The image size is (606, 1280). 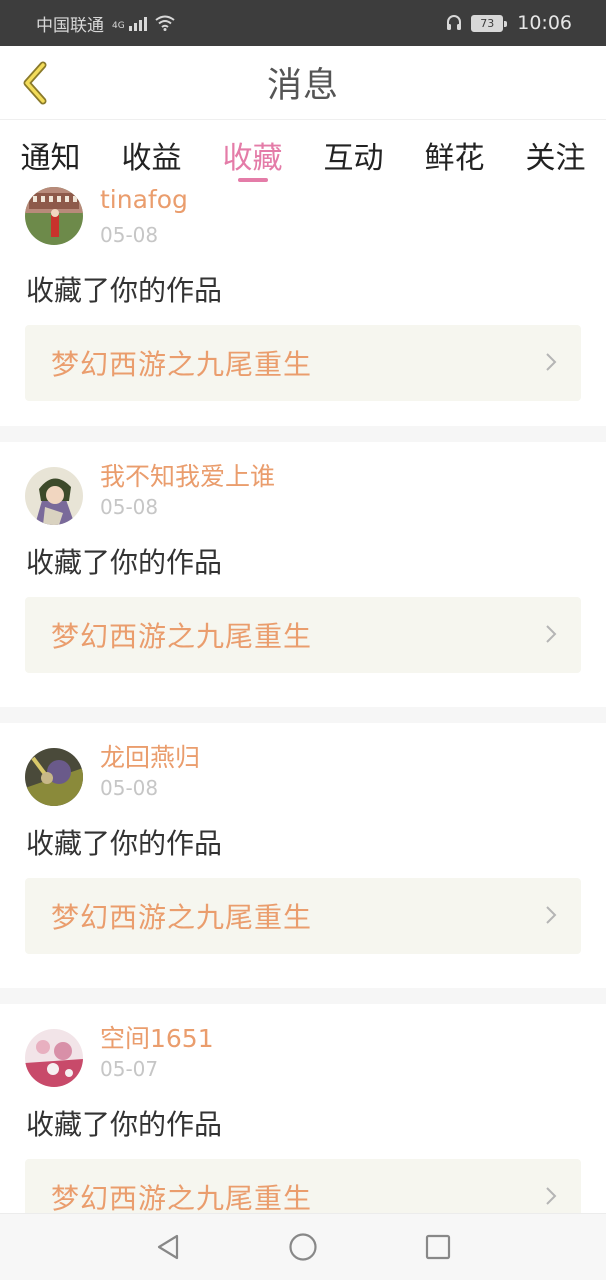 What do you see at coordinates (187, 475) in the screenshot?
I see `username: 我不知我爱上谁` at bounding box center [187, 475].